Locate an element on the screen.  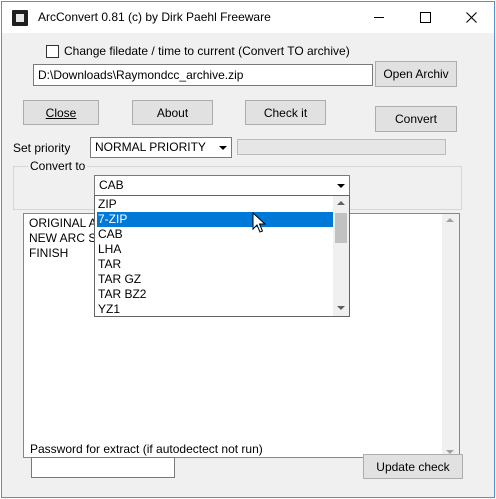
minimize-button is located at coordinates (379, 17).